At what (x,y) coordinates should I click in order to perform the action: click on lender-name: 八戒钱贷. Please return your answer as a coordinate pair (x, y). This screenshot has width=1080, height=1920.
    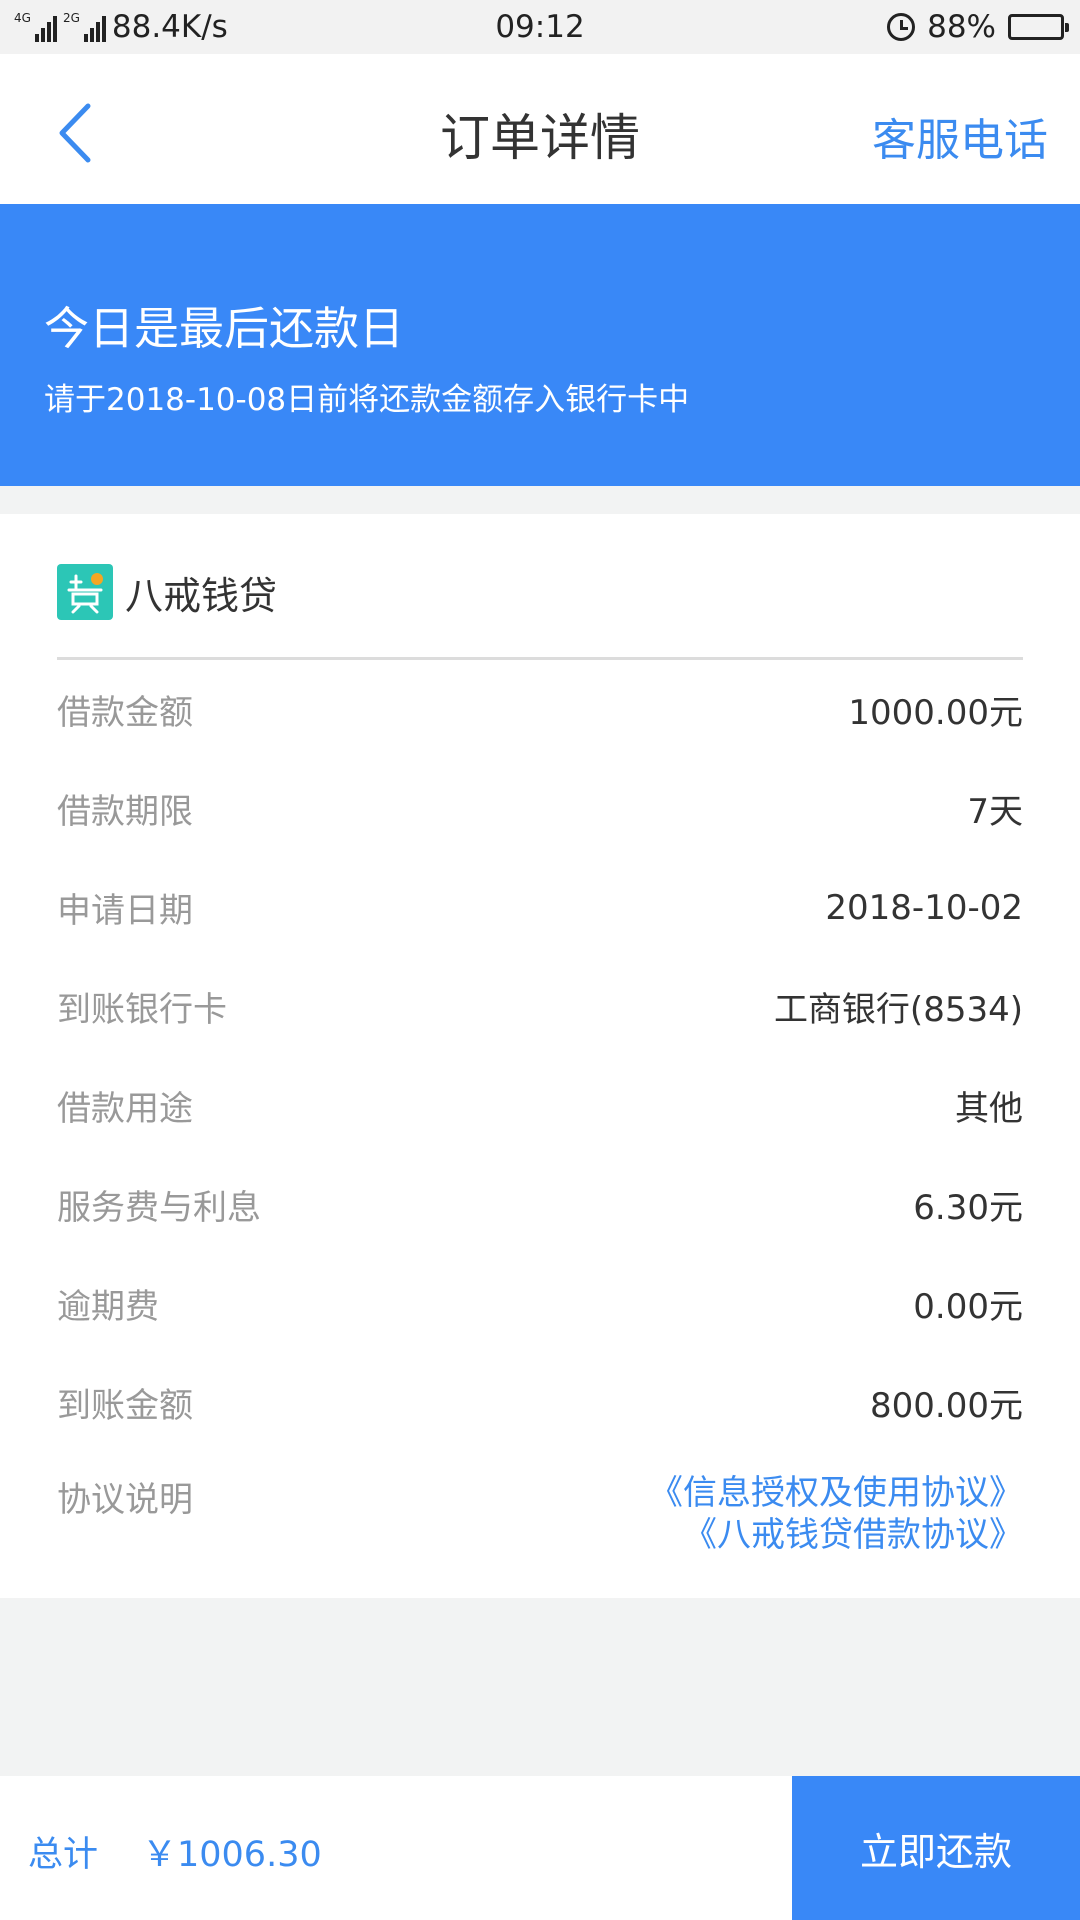
    Looking at the image, I should click on (201, 595).